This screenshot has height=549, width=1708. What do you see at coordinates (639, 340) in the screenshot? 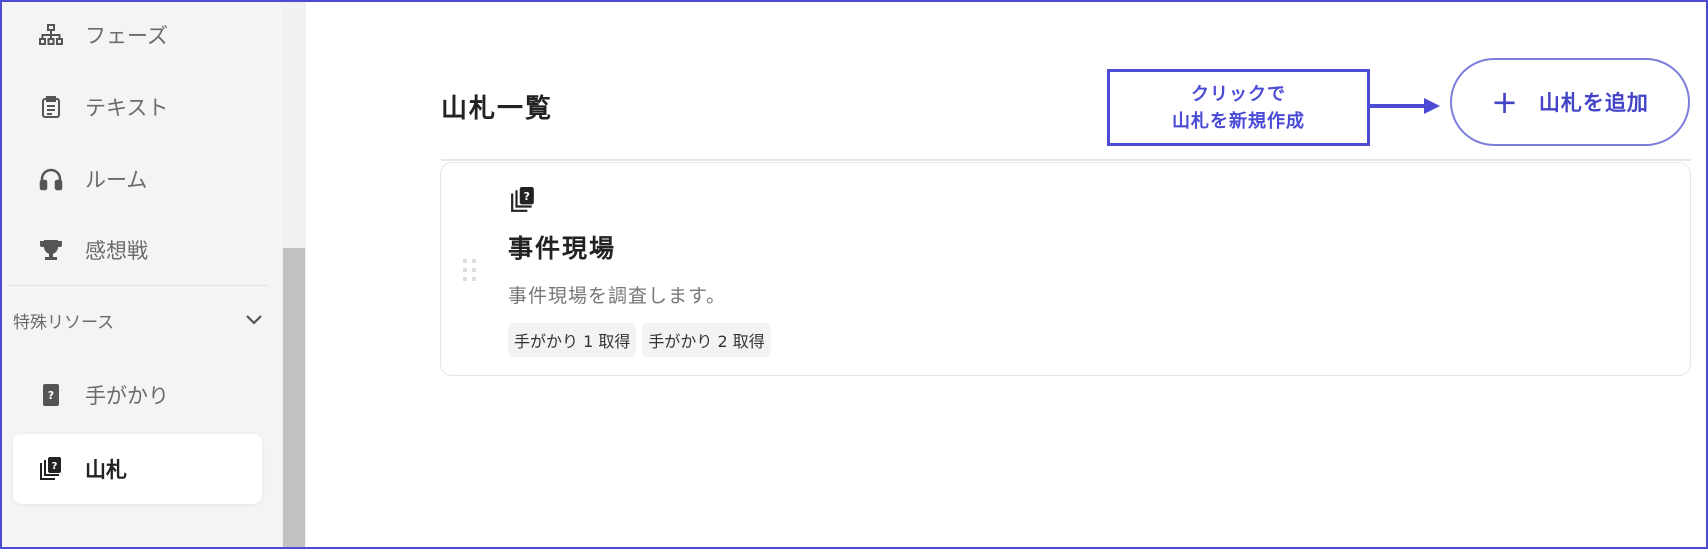
I see `card-tags: 手がかり 1 取得 手がかり 2 取得` at bounding box center [639, 340].